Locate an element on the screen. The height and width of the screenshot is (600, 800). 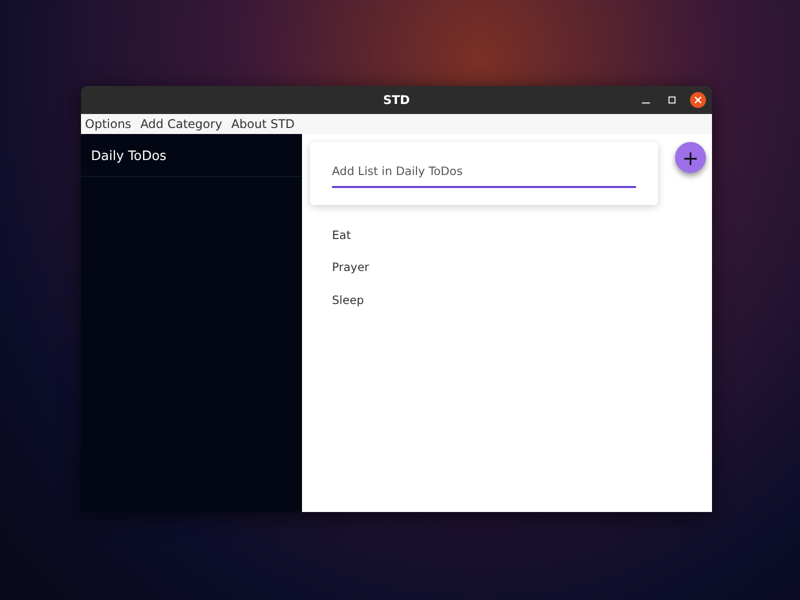
add-button: + is located at coordinates (690, 157).